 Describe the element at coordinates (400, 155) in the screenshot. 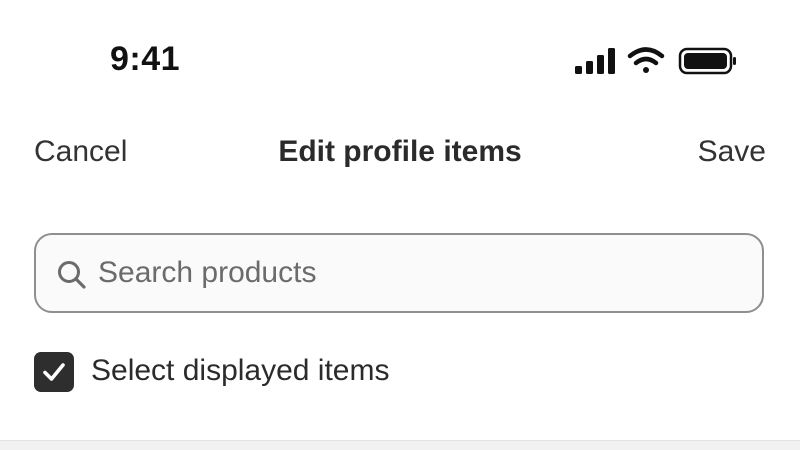

I see `nav-bar: Edit profile items Cancel Save` at that location.